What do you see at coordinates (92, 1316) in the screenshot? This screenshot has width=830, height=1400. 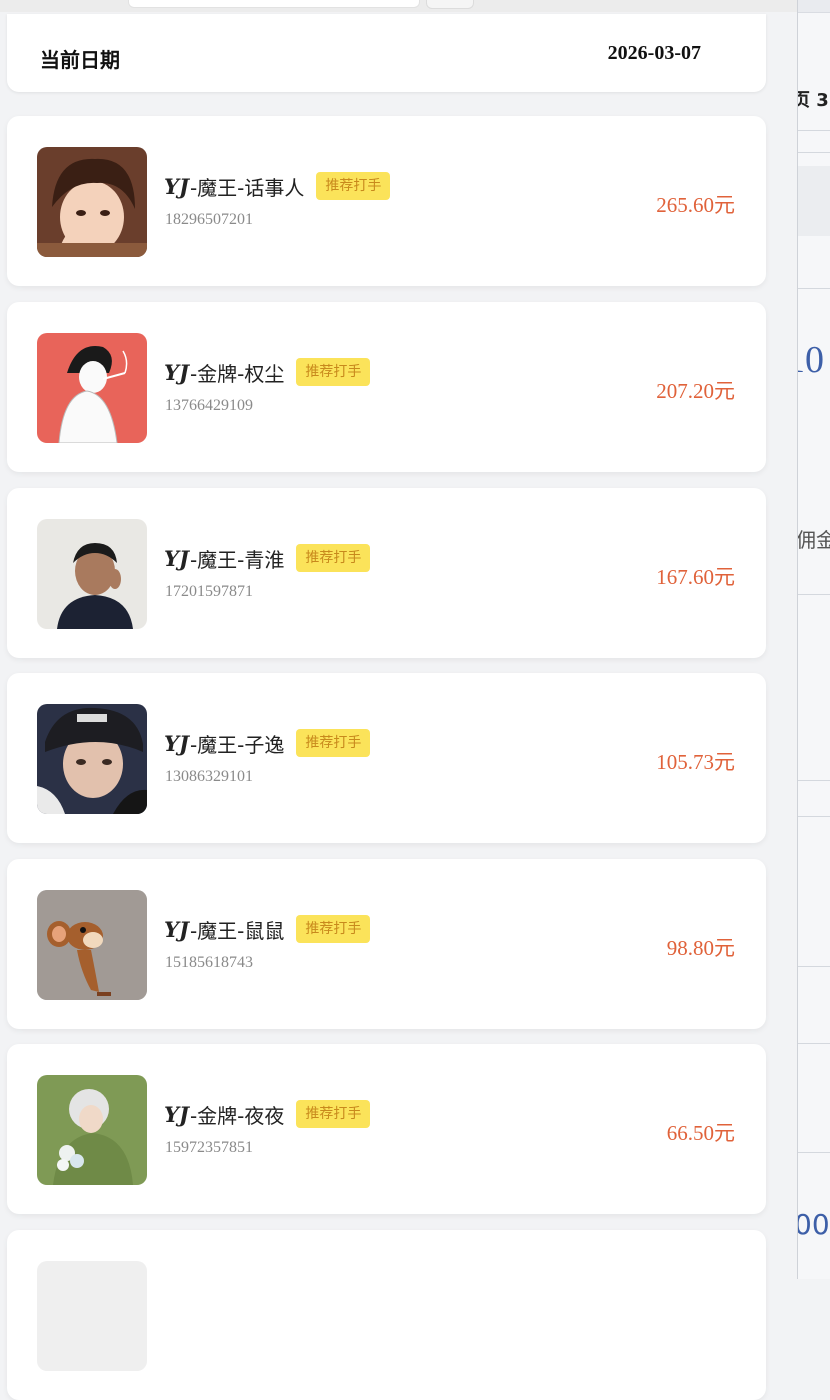 I see `avatar-placeholder` at bounding box center [92, 1316].